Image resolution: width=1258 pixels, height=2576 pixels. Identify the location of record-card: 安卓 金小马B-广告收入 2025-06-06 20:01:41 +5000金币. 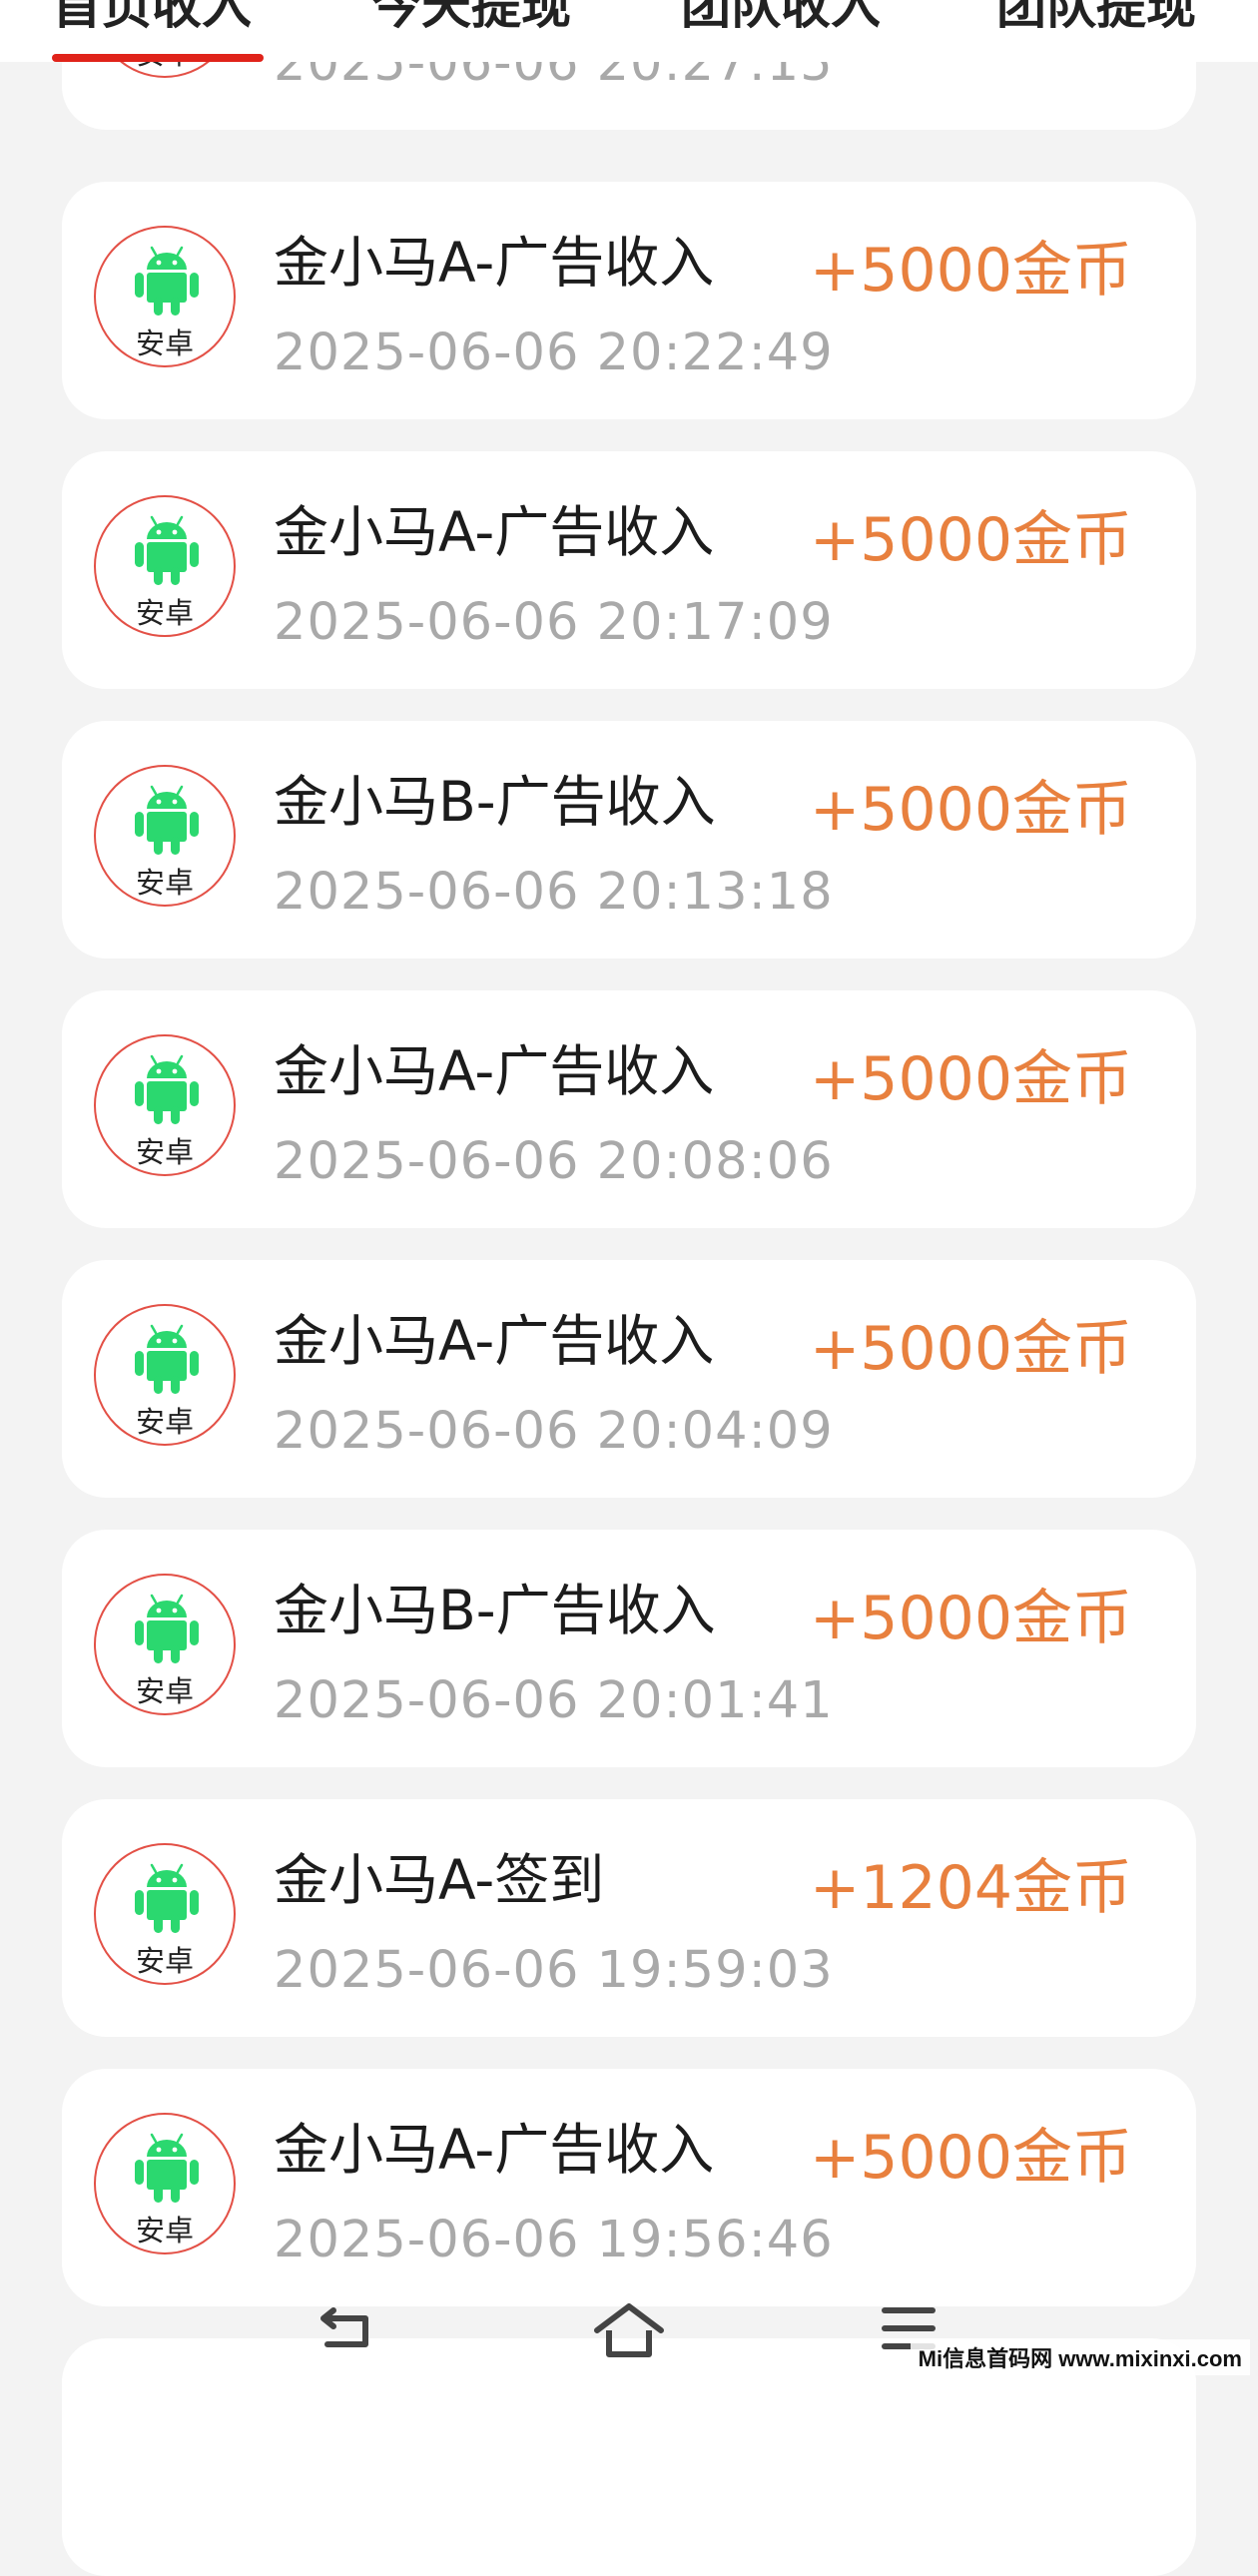
(629, 1648).